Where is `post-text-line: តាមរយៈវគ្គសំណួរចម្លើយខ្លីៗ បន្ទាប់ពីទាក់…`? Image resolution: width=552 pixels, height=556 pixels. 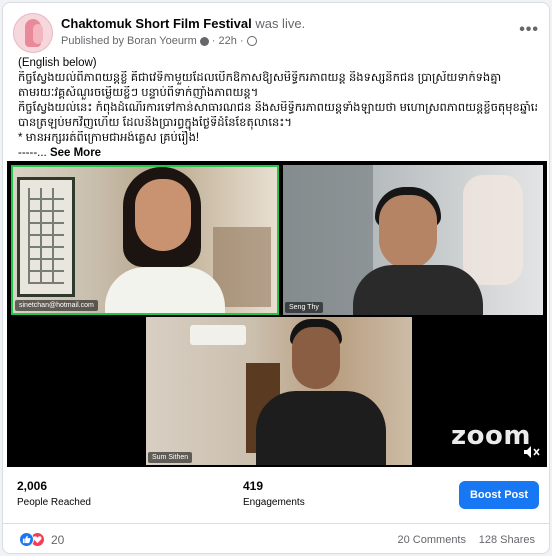
post-text-line: តាមរយៈវគ្គសំណួរចម្លើយខ្លីៗ បន្ទាប់ពីទាក់… is located at coordinates (138, 93).